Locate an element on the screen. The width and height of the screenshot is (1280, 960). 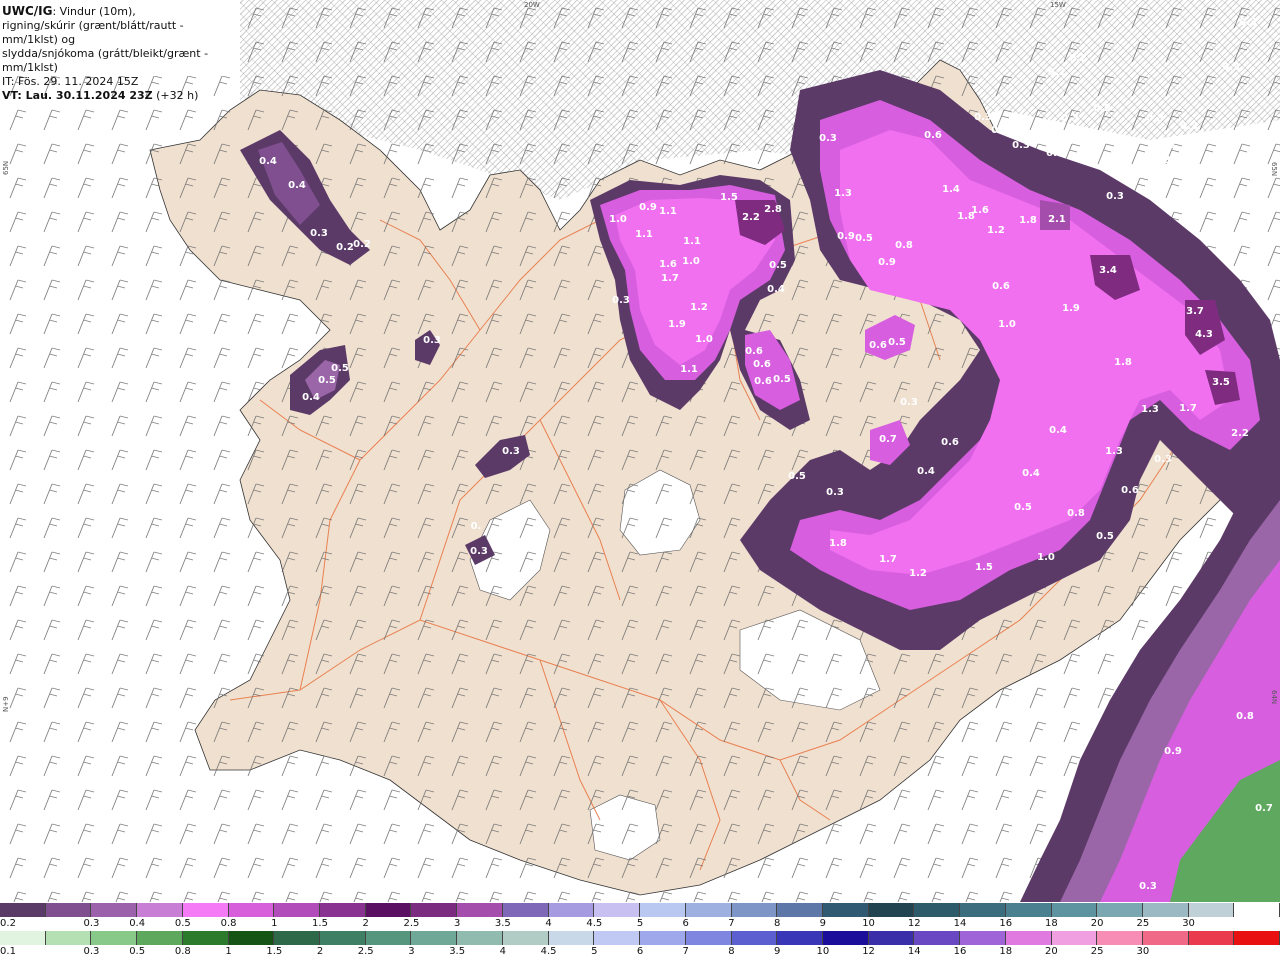
legend-tick-label: 3 is located at coordinates (457, 923).